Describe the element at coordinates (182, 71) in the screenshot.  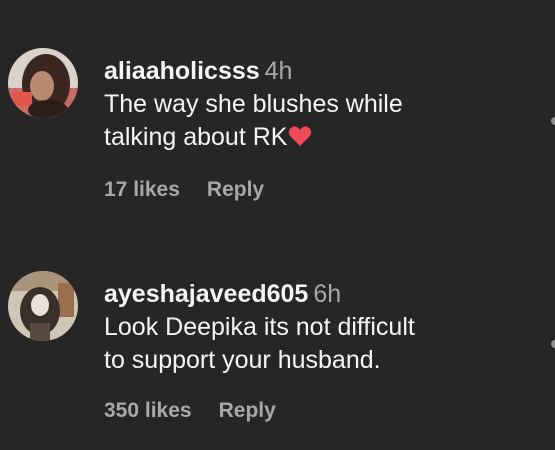
I see `username: aliaaholicsss` at that location.